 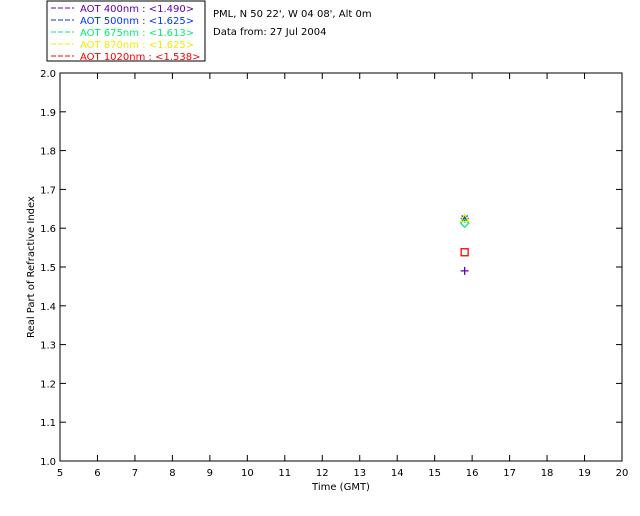 I want to click on x-tick-label: 12, so click(x=322, y=473).